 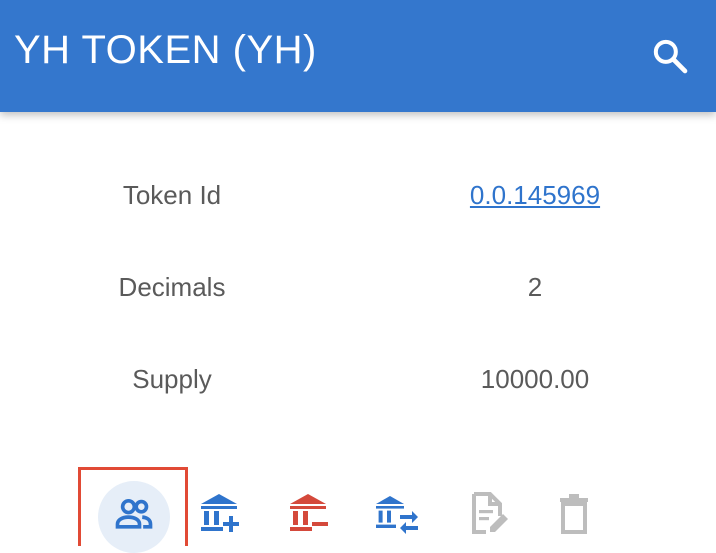 I want to click on people-icon, so click(x=134, y=513).